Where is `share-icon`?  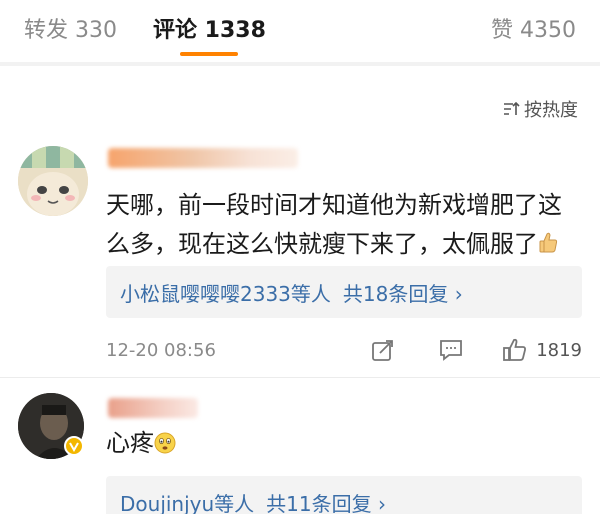
share-icon is located at coordinates (383, 350).